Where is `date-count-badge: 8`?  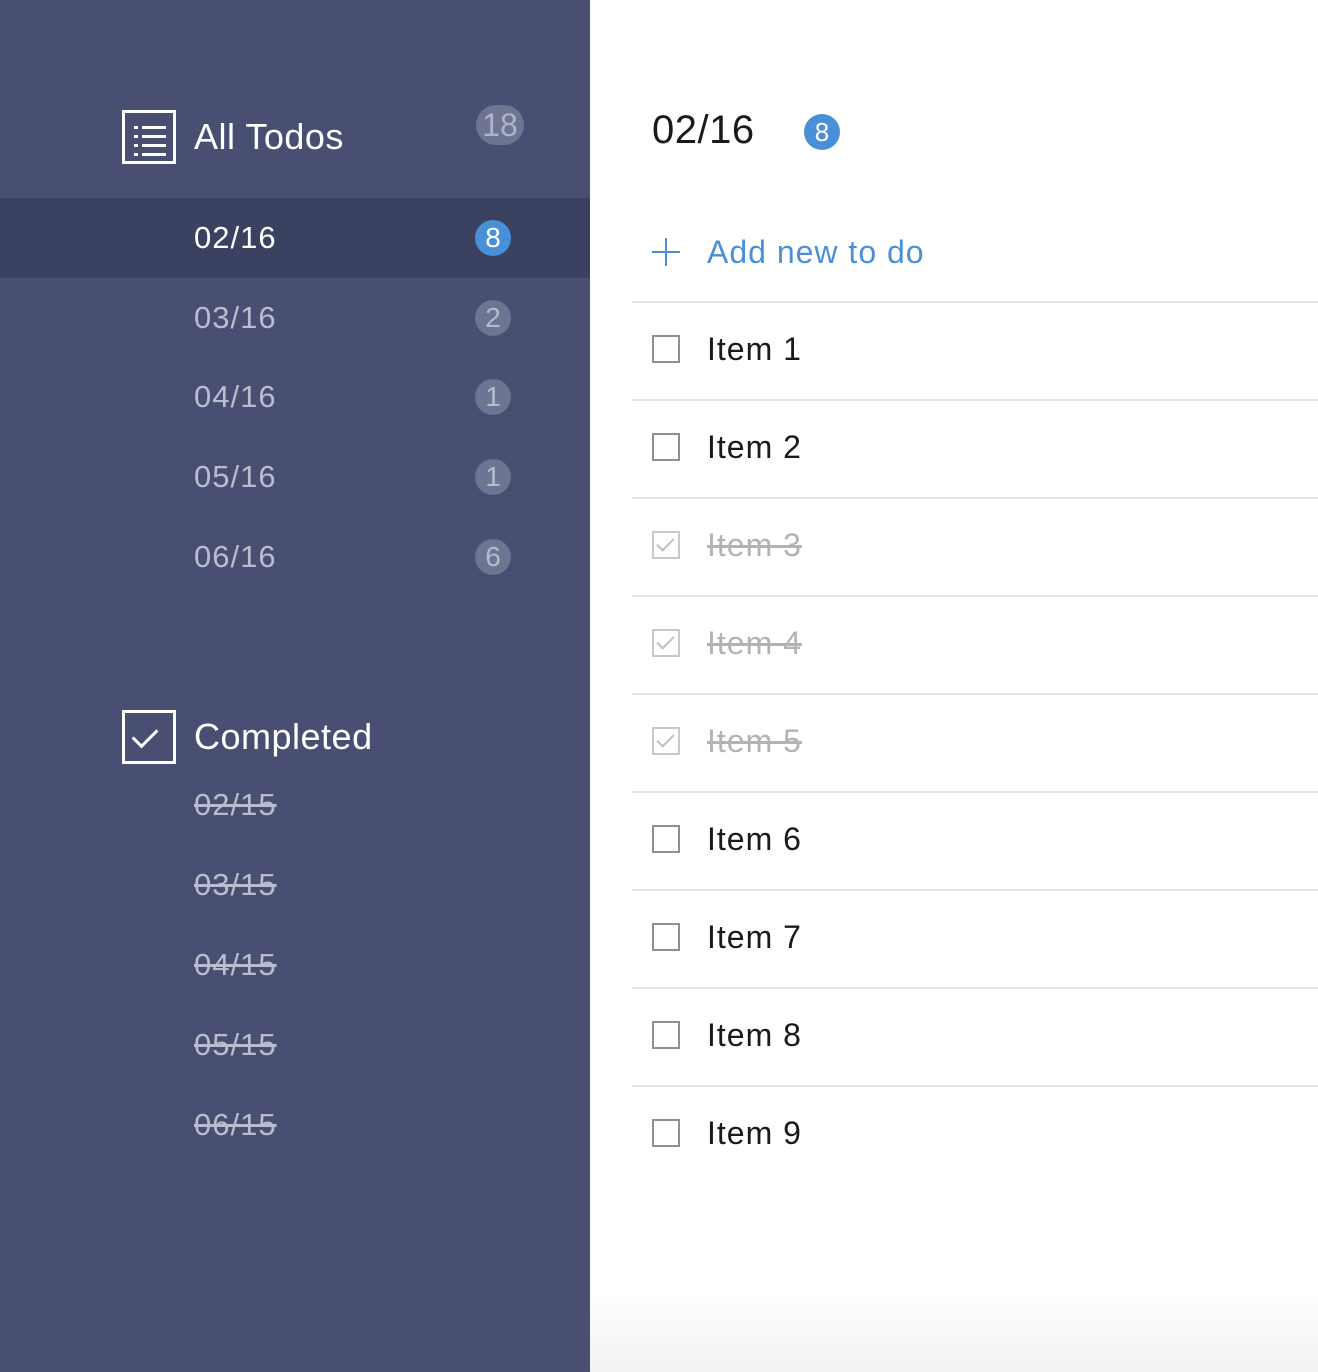 date-count-badge: 8 is located at coordinates (493, 238).